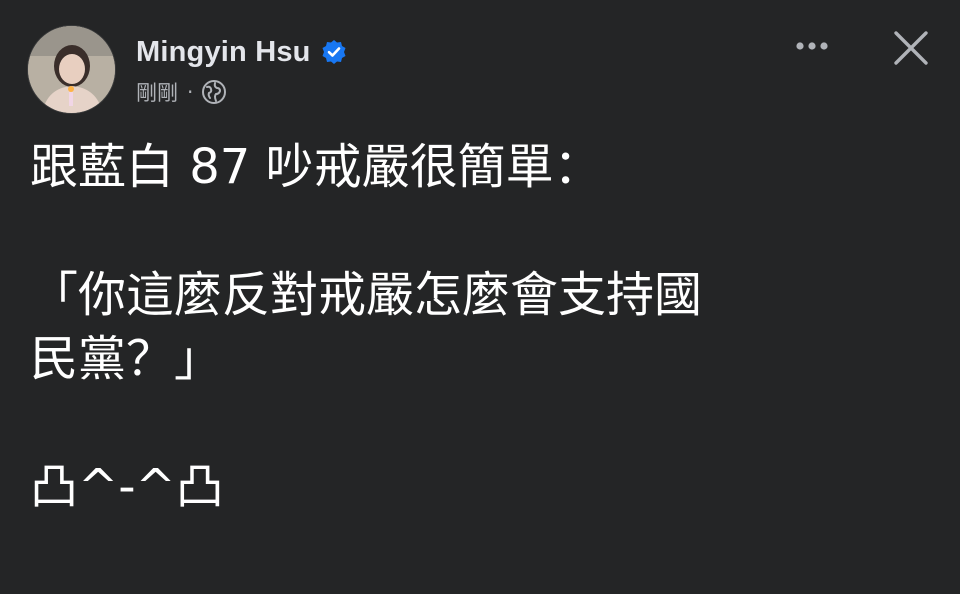 This screenshot has width=960, height=594. I want to click on avatar, so click(71, 69).